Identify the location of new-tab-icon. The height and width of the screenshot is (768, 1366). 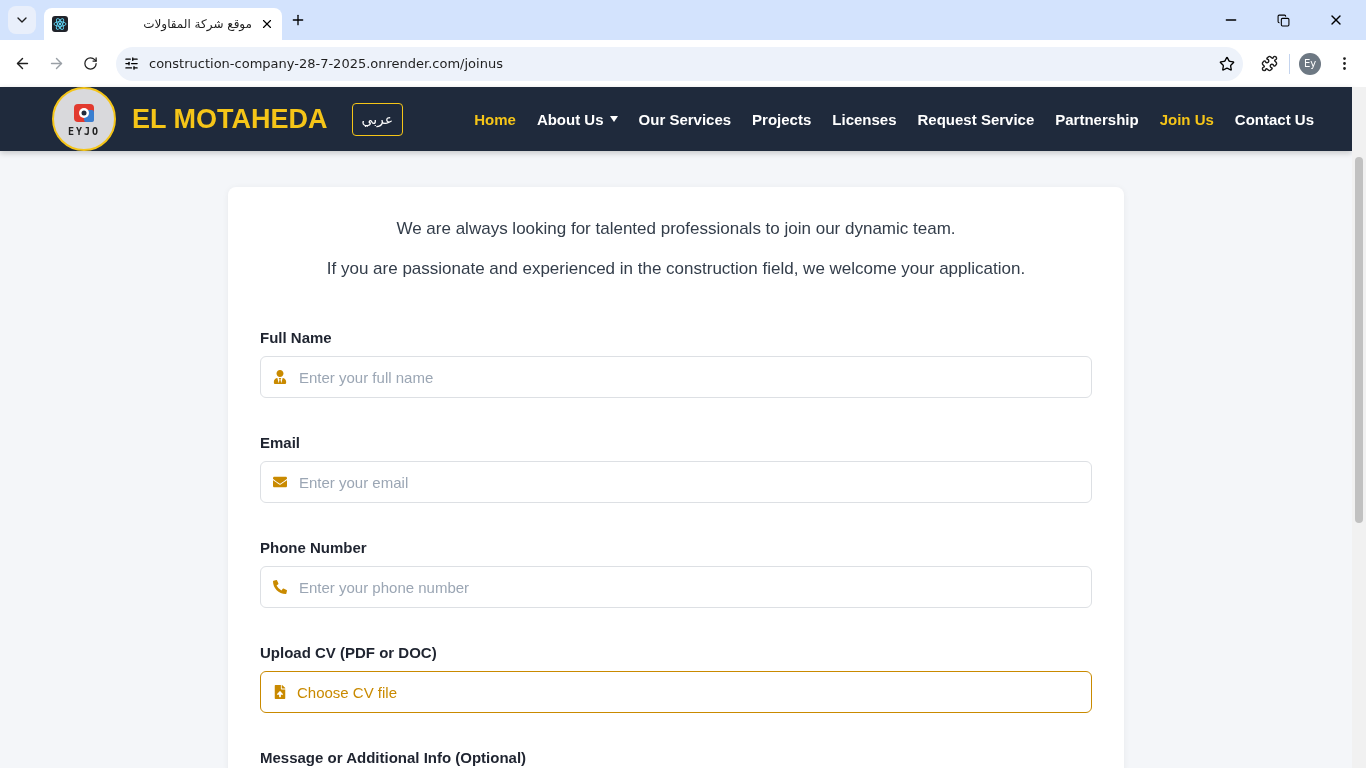
(298, 20).